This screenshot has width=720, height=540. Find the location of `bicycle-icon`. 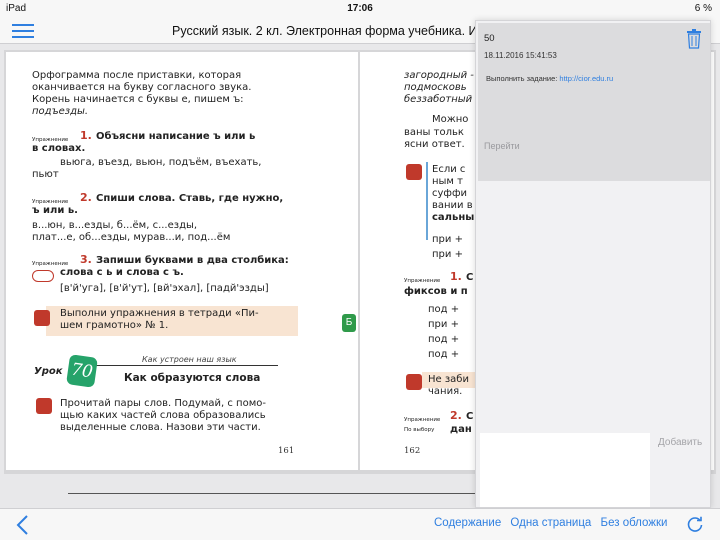

bicycle-icon is located at coordinates (43, 276).